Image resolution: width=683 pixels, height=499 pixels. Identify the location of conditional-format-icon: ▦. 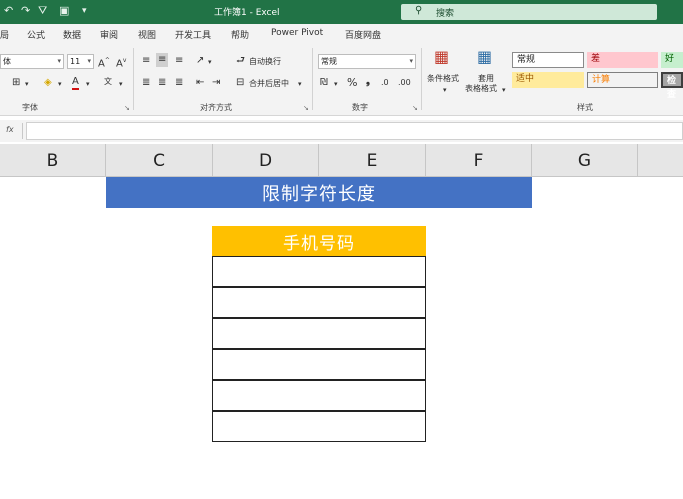
(442, 56).